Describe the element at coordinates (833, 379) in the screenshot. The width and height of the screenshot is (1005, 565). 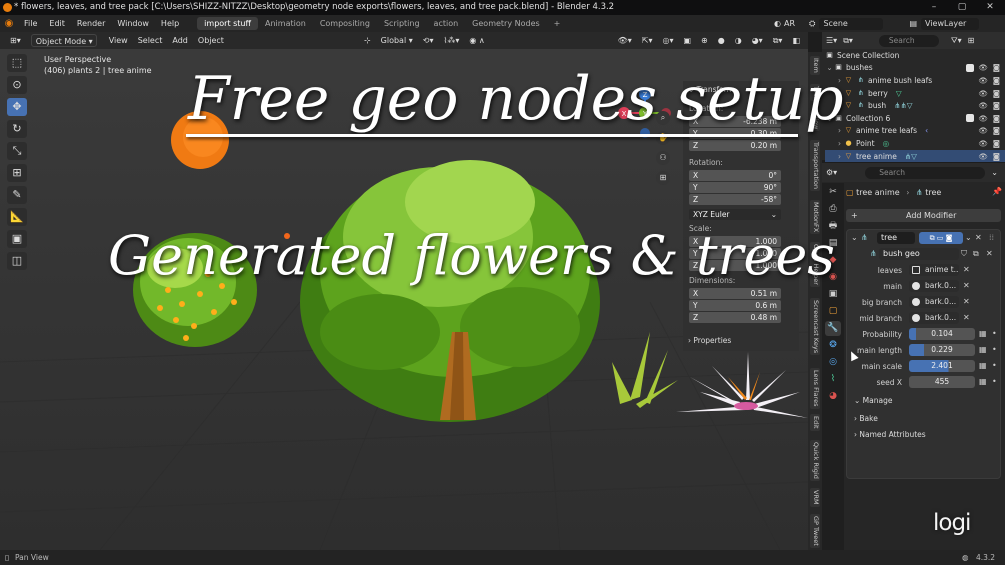
I see `constraints-tab-icon: ⌇` at that location.